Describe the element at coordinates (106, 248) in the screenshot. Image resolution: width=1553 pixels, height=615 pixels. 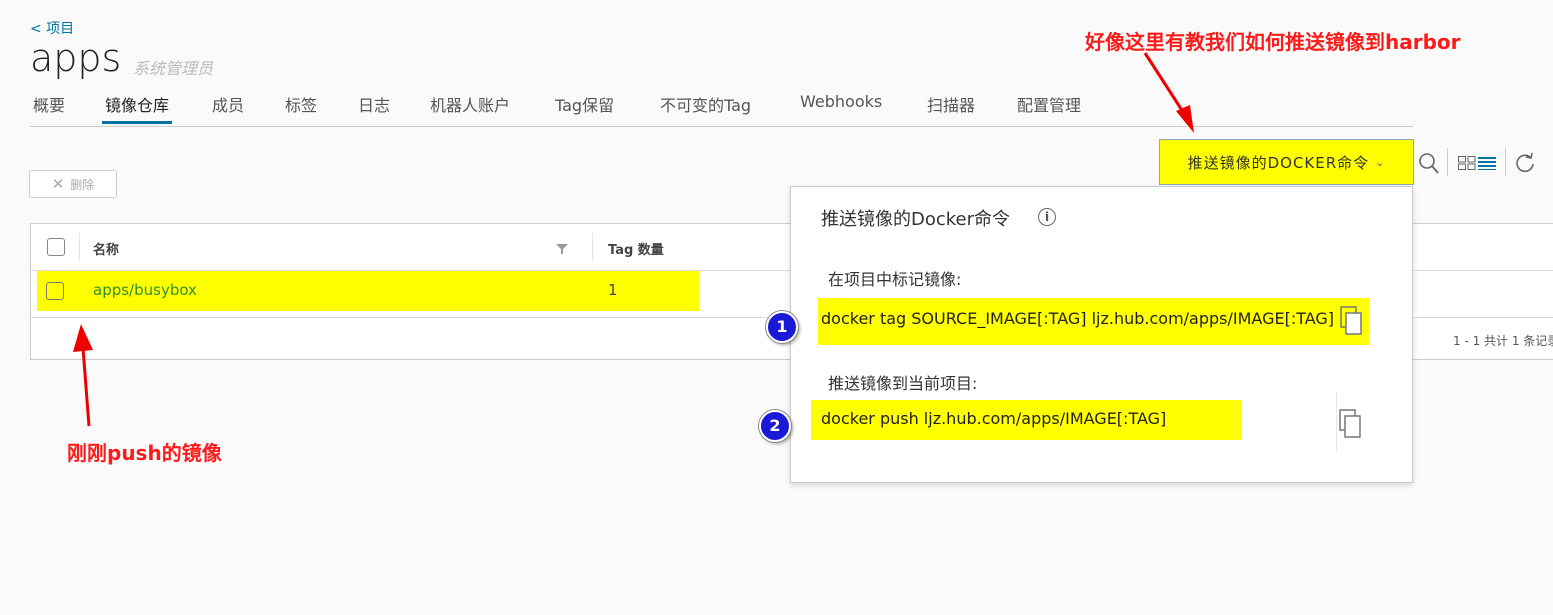
I see `column-header-name: 名称` at that location.